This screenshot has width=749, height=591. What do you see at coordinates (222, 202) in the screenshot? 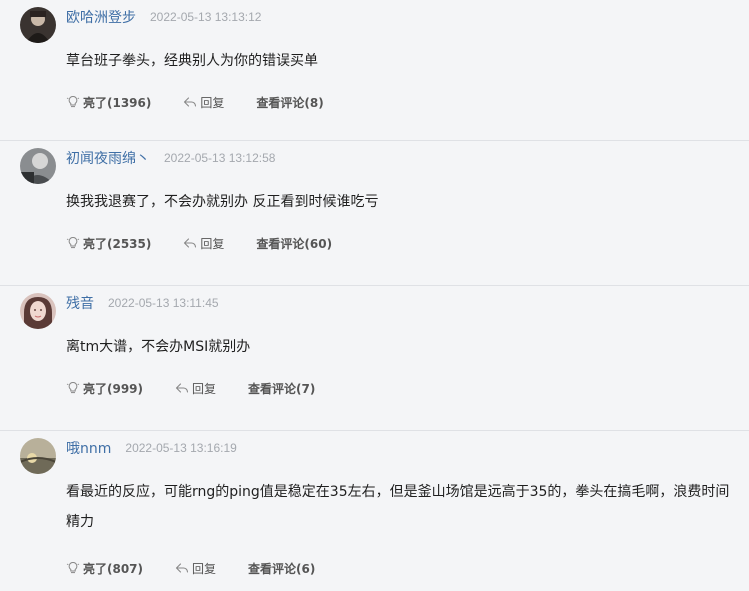
I see `comment-text: 换我我退赛了，不会办就别办 反正看到时候谁吃亏` at bounding box center [222, 202].